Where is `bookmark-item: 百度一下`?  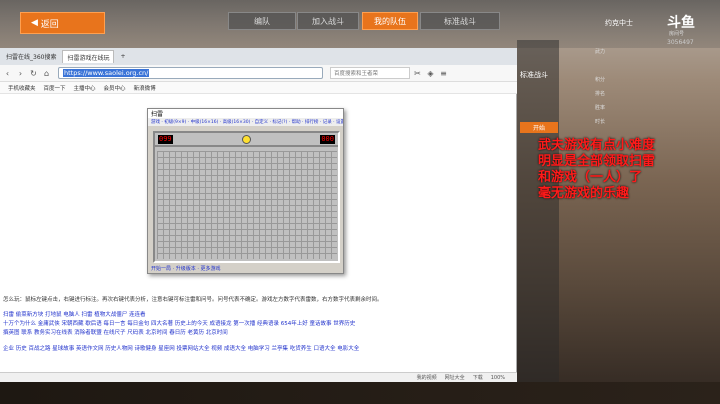
bookmark-item: 百度一下 is located at coordinates (55, 88).